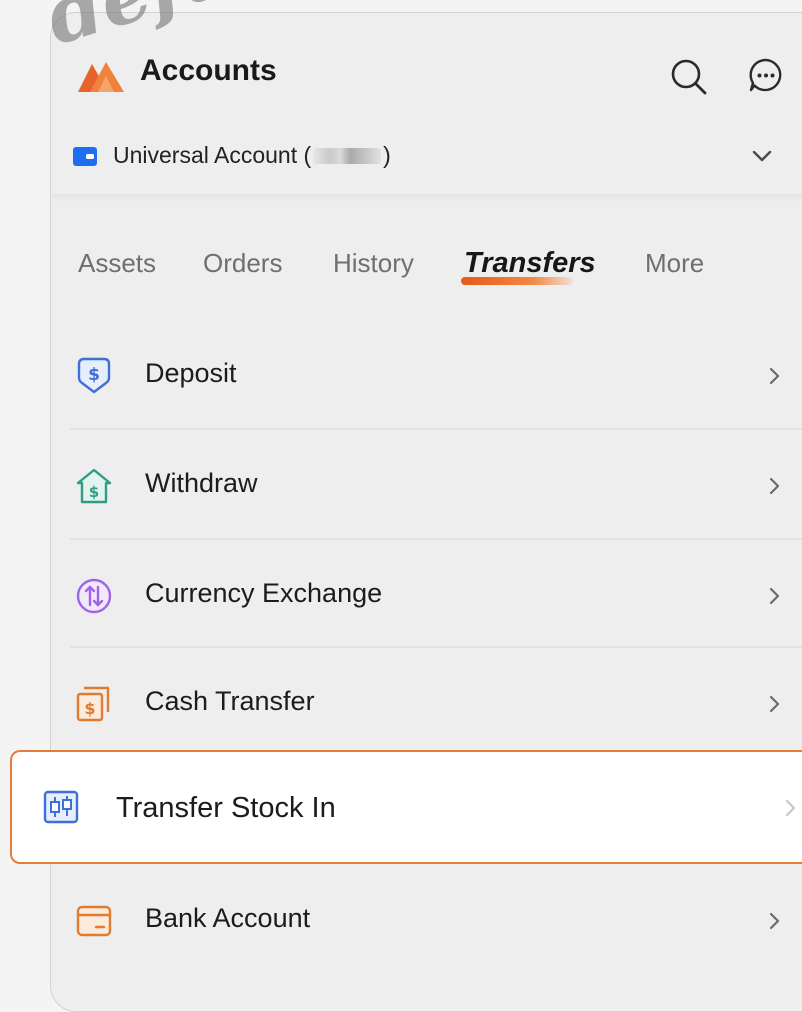 The image size is (802, 1012). What do you see at coordinates (688, 76) in the screenshot?
I see `search-icon` at bounding box center [688, 76].